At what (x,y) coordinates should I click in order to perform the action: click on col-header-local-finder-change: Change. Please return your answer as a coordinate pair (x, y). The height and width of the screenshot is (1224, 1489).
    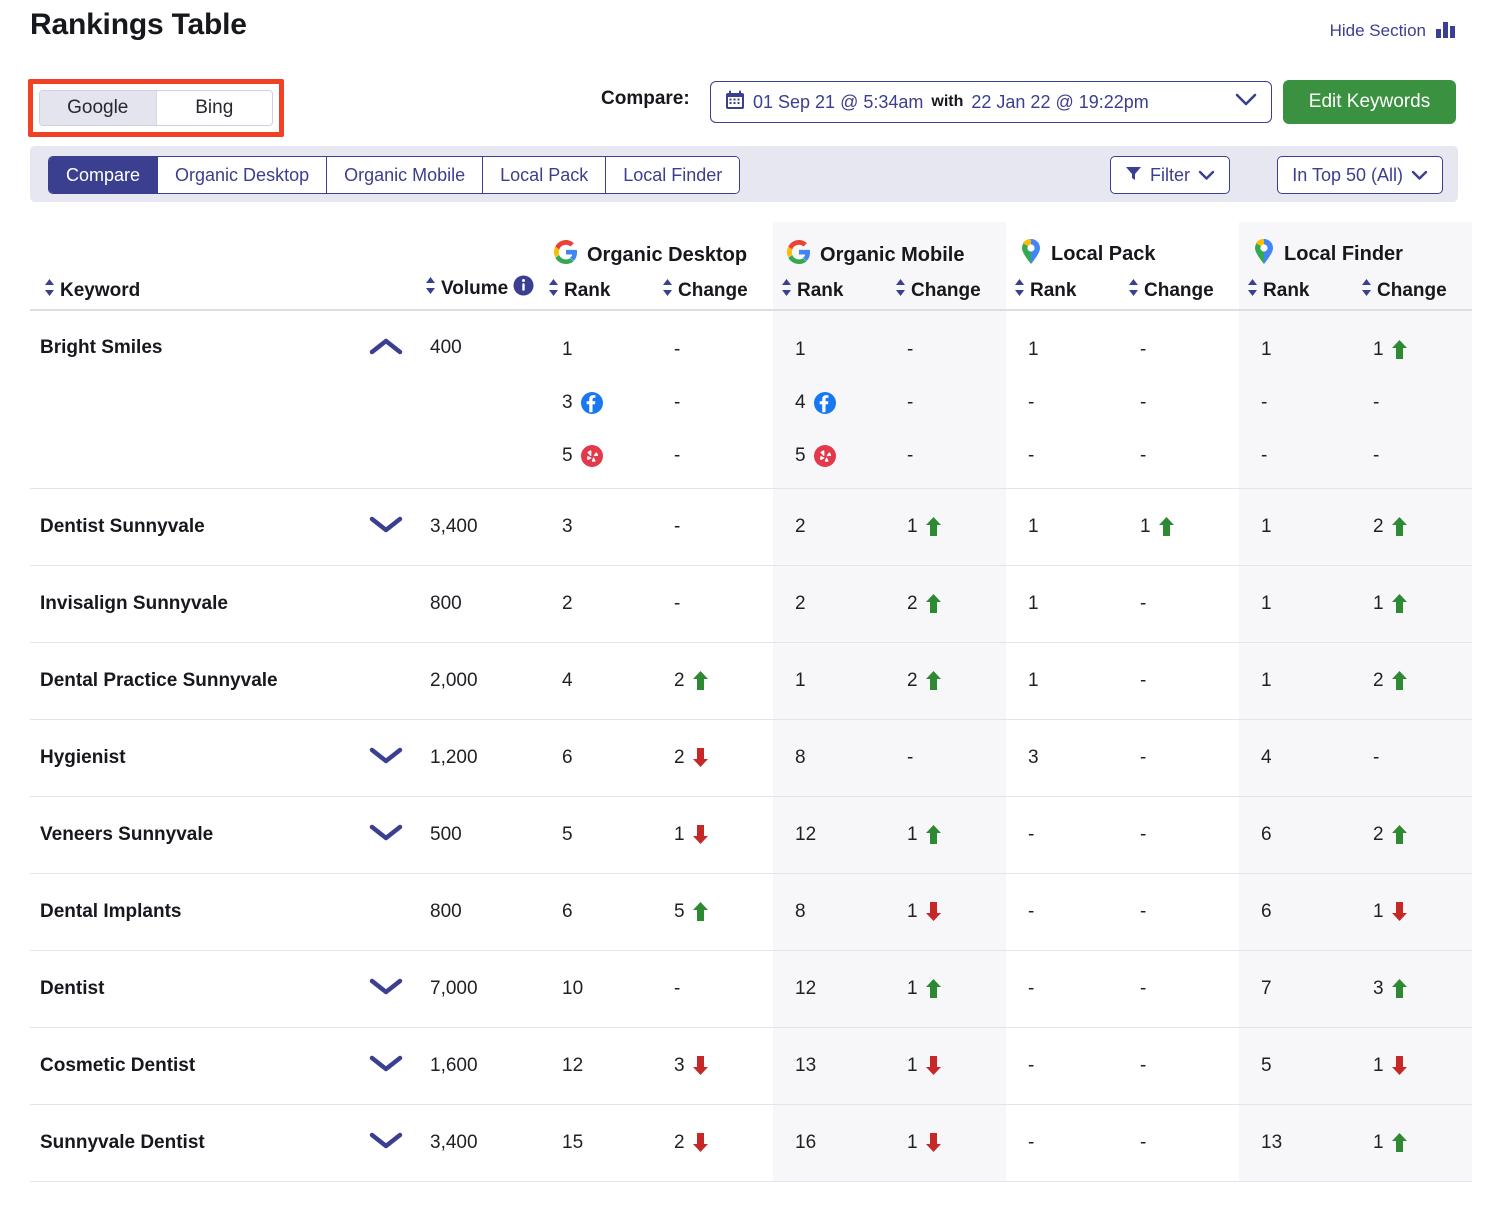
    Looking at the image, I should click on (1415, 290).